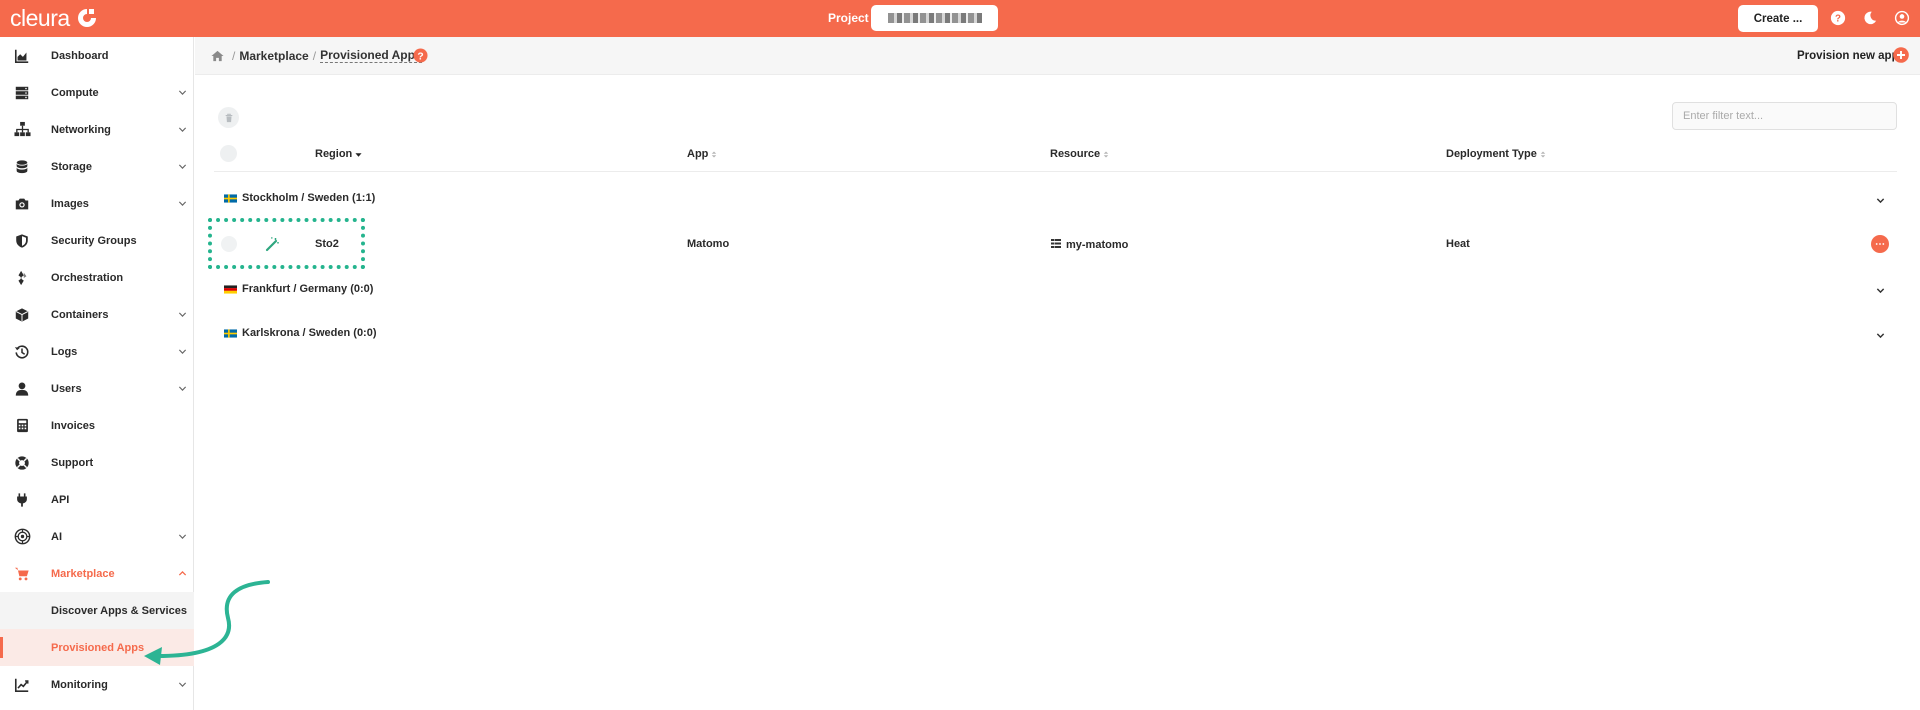  Describe the element at coordinates (22, 130) in the screenshot. I see `network-icon` at that location.